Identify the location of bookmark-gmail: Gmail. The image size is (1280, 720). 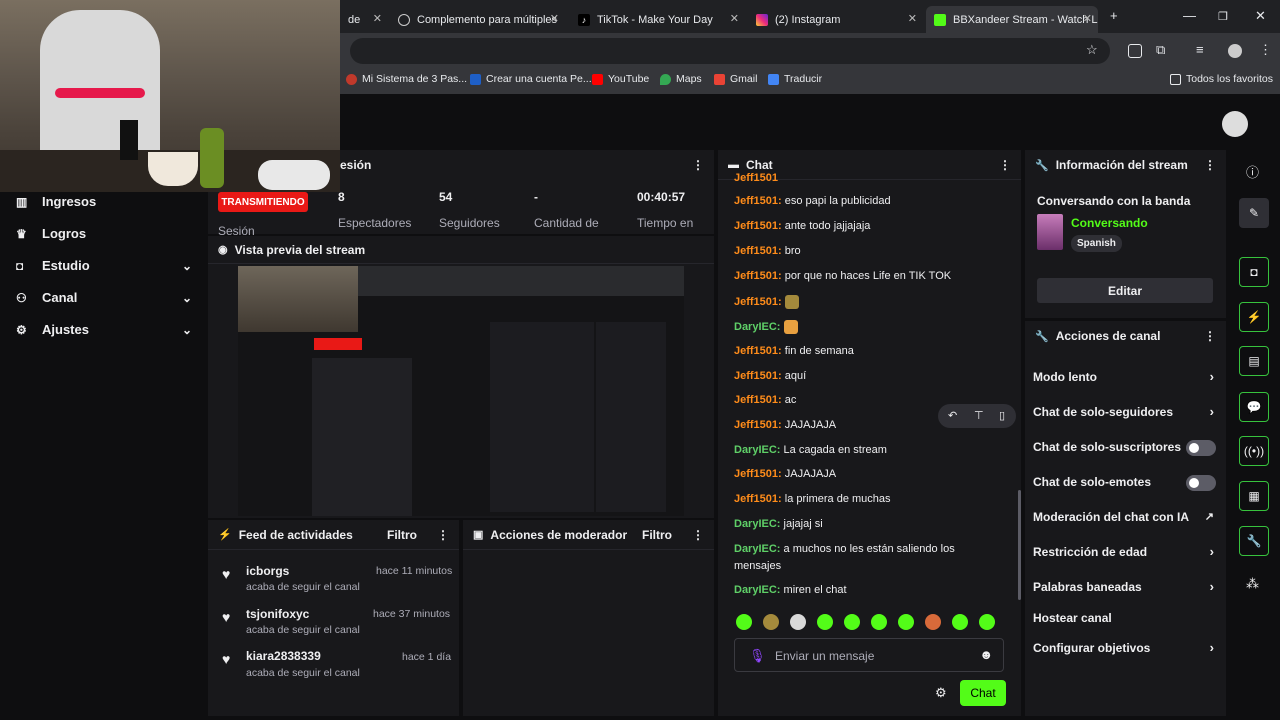
(735, 79).